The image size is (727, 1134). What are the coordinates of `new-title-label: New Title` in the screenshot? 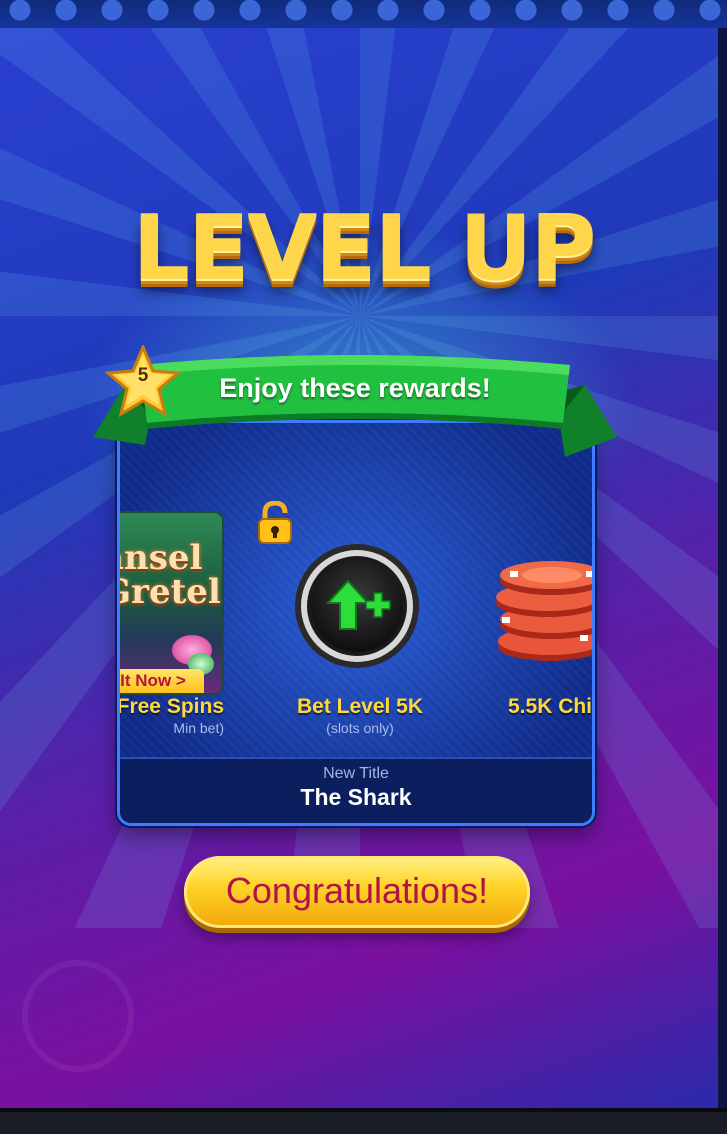 It's located at (356, 773).